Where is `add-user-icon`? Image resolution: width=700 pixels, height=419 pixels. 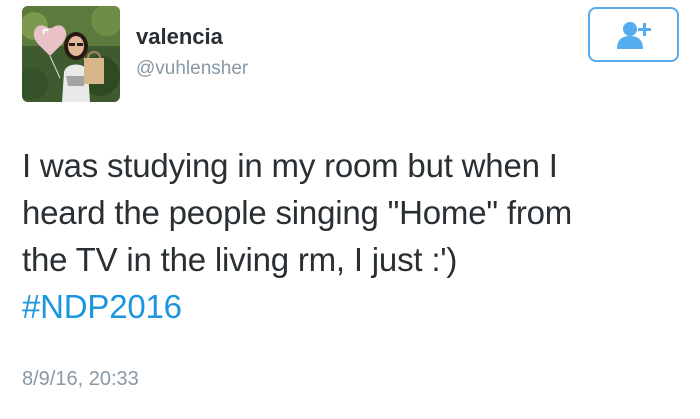
add-user-icon is located at coordinates (633, 35).